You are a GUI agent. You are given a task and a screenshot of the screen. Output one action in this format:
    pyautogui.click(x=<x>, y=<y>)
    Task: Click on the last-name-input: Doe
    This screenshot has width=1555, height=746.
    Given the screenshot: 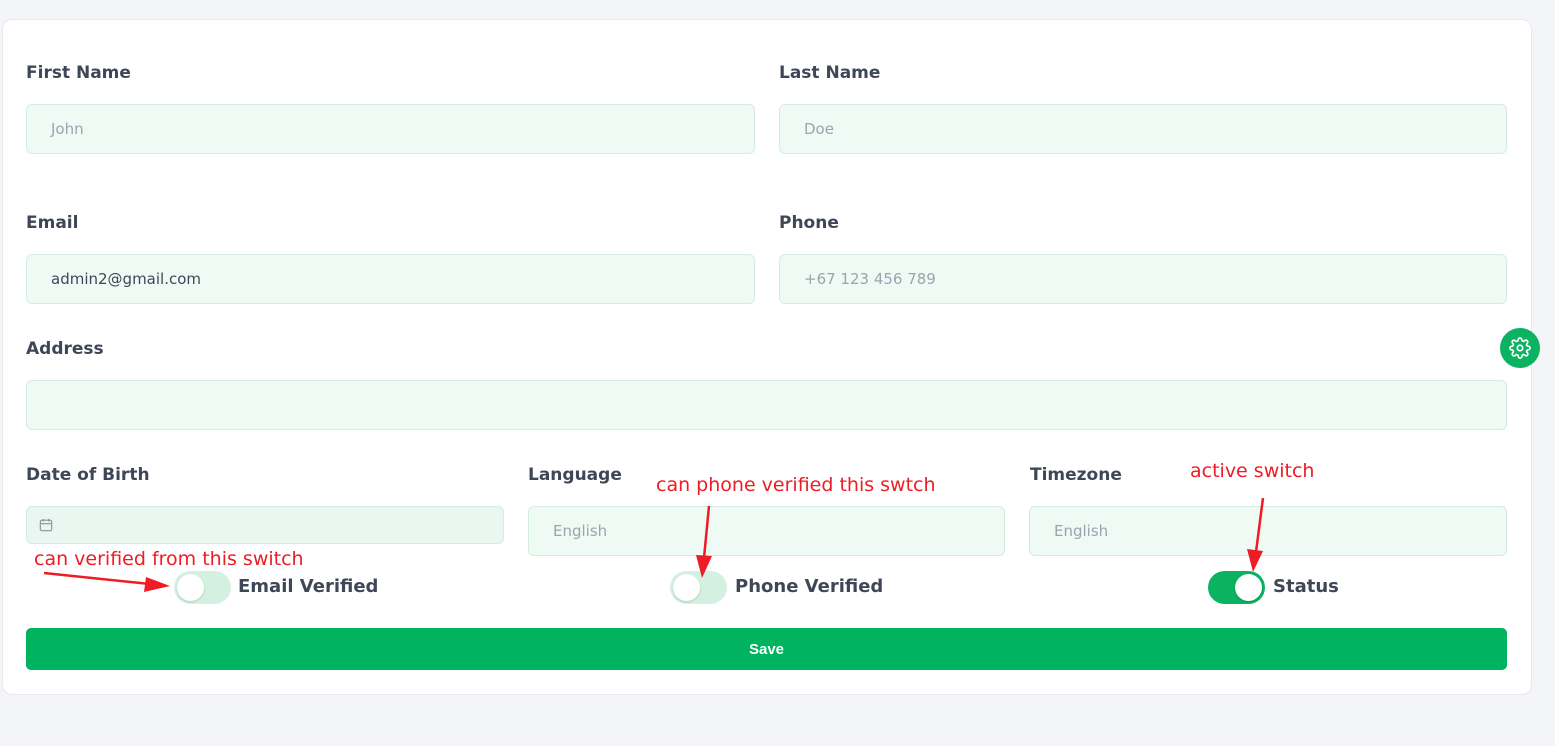 What is the action you would take?
    pyautogui.click(x=1143, y=129)
    